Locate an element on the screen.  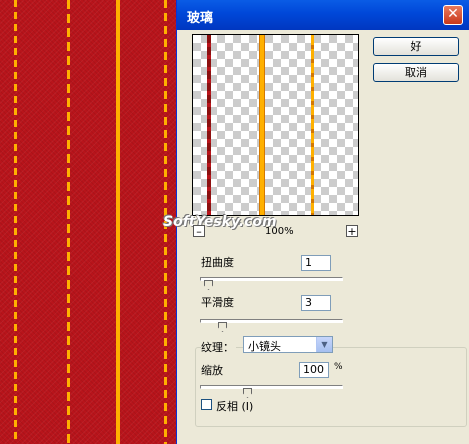
zoom-in-button: + is located at coordinates (352, 231).